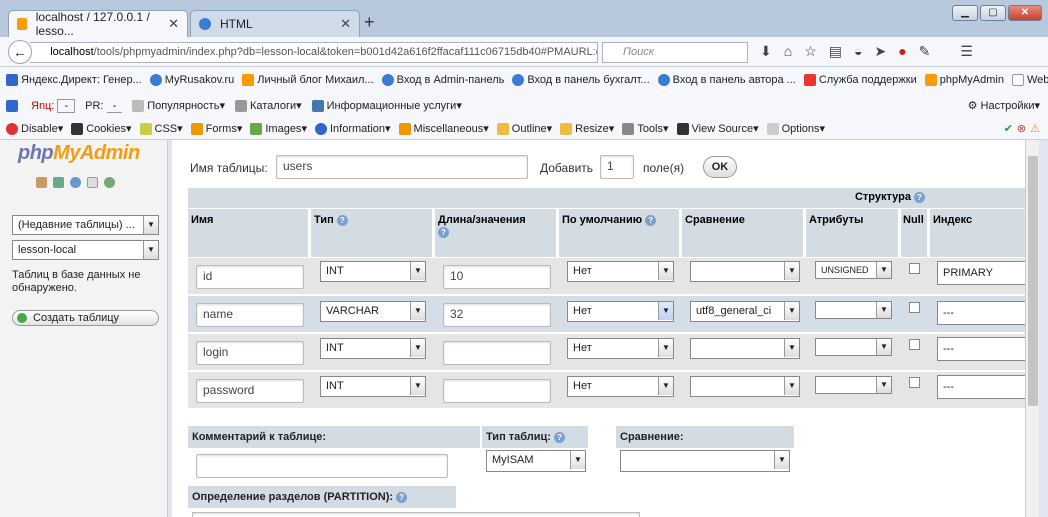 The image size is (1048, 517). I want to click on field-collation-select: utf8_general_ci ▼, so click(745, 311).